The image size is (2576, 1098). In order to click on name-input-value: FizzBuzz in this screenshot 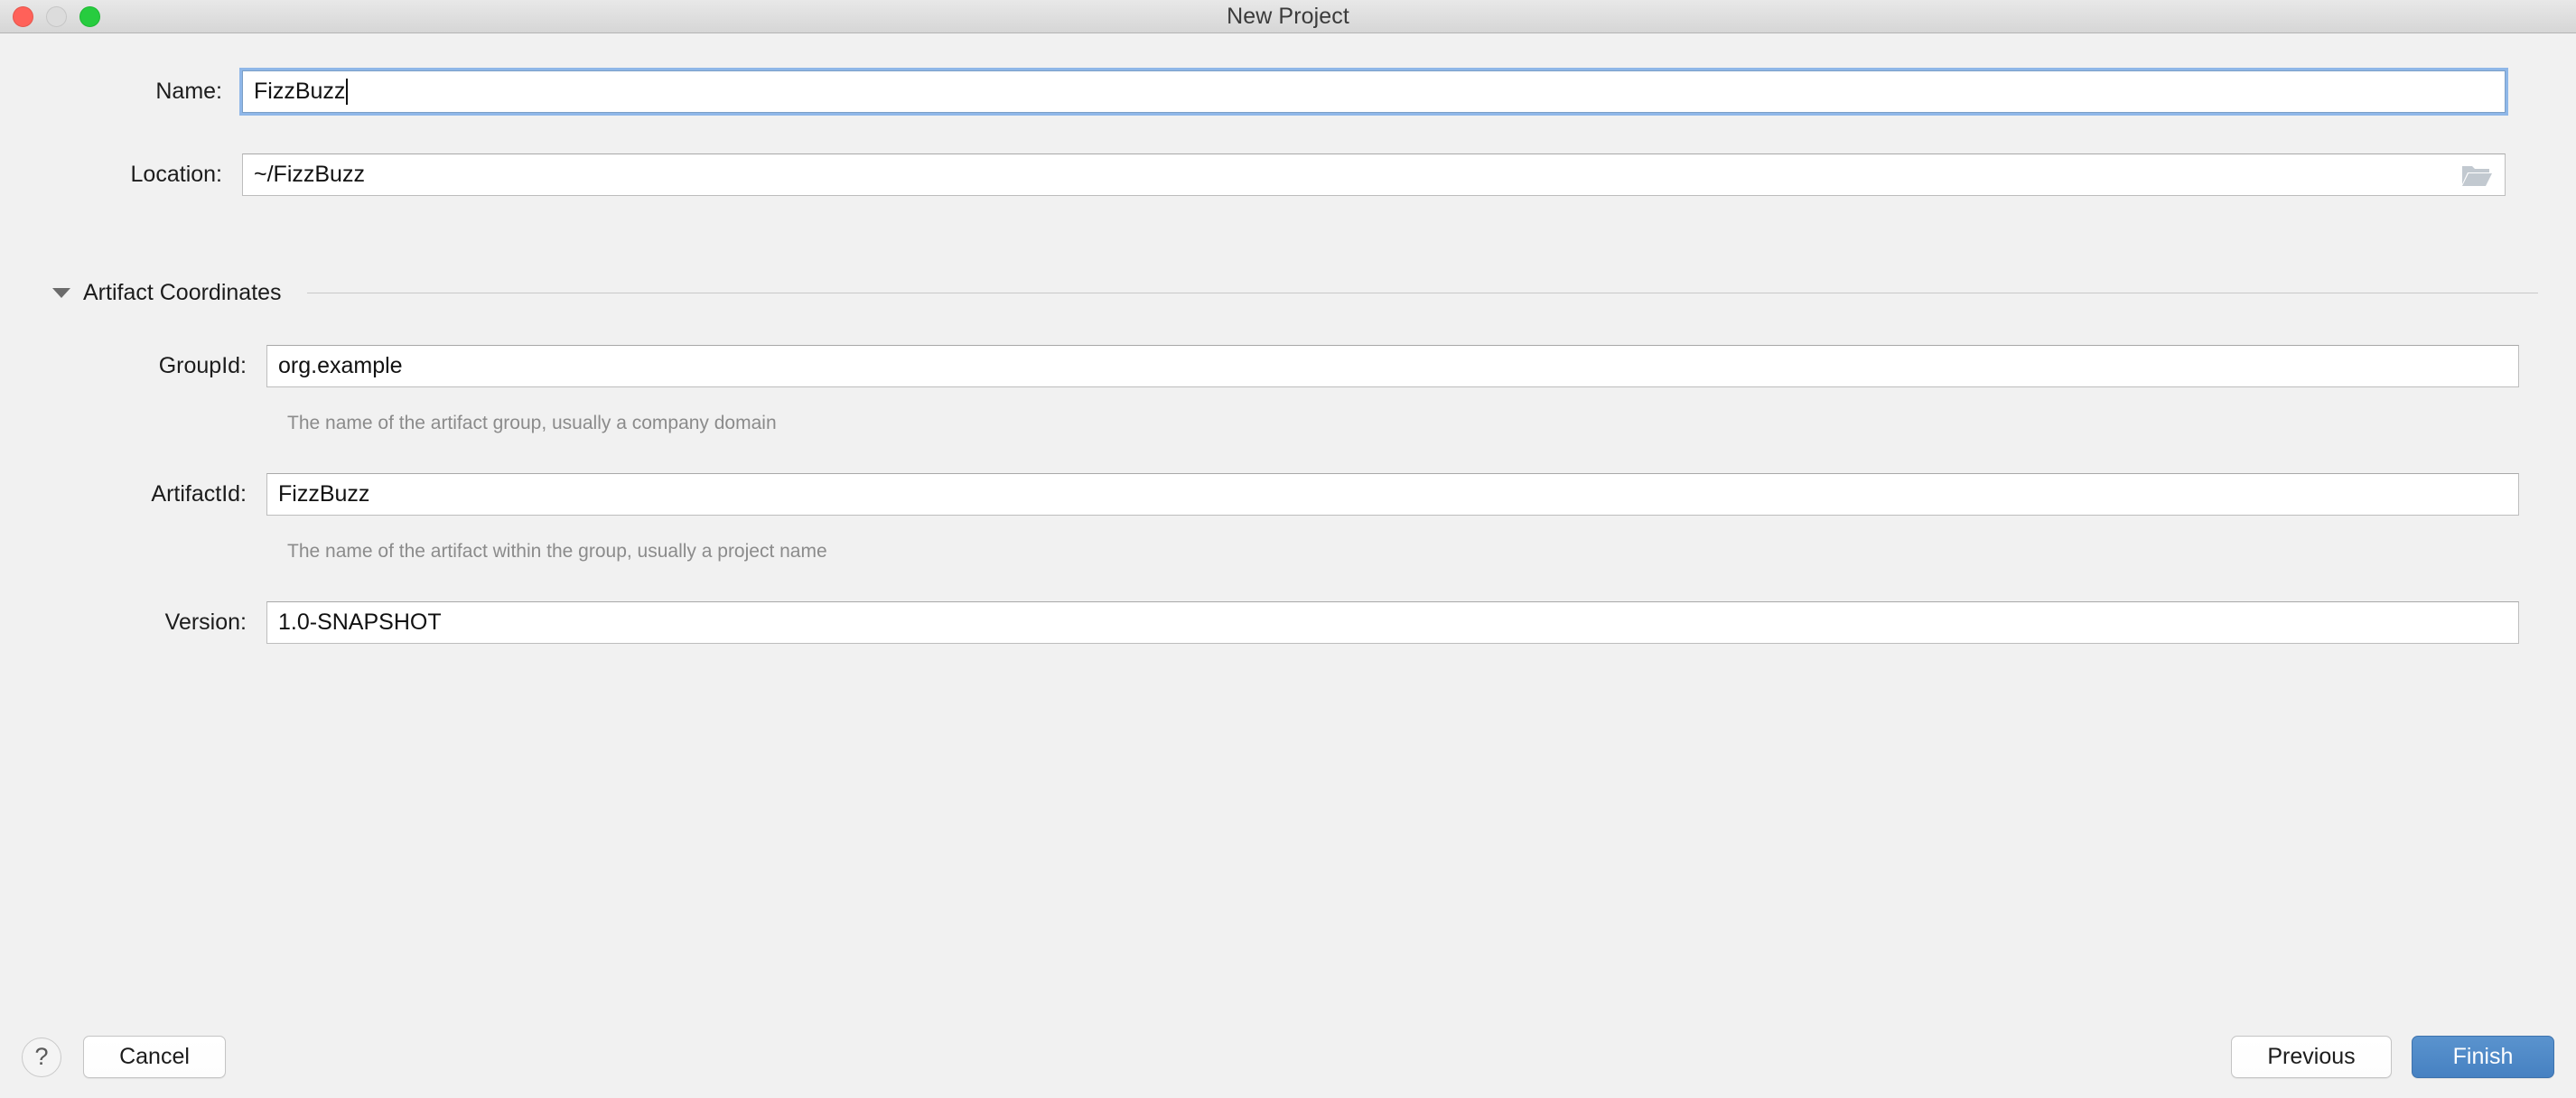, I will do `click(300, 91)`.